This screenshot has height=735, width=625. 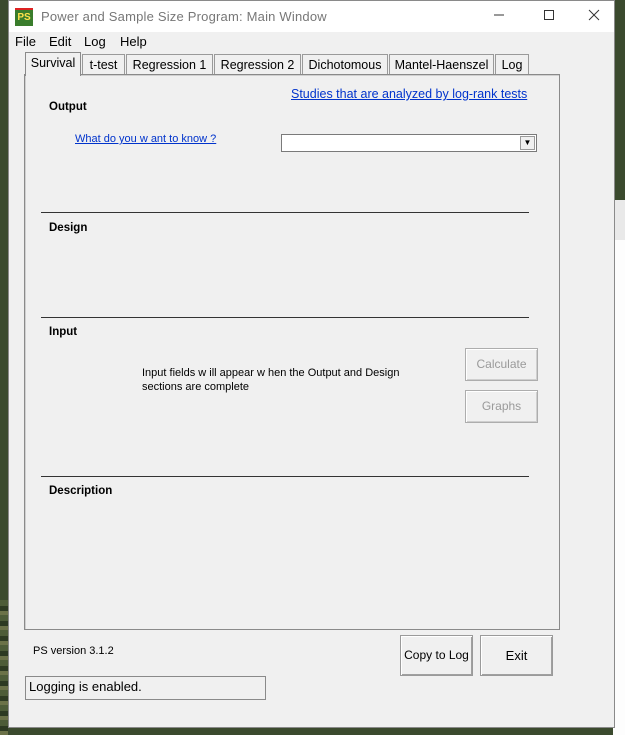 What do you see at coordinates (60, 41) in the screenshot?
I see `menu-edit: Edit` at bounding box center [60, 41].